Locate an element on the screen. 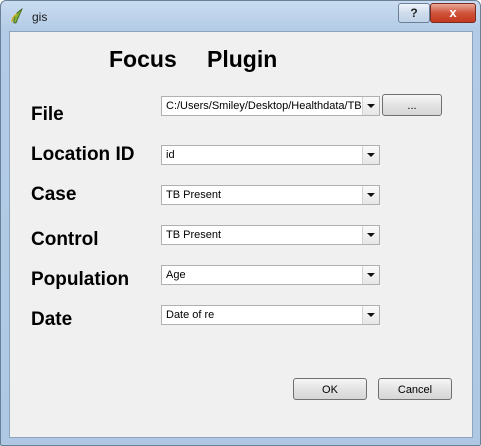 The image size is (481, 446). date-label: Date is located at coordinates (52, 319).